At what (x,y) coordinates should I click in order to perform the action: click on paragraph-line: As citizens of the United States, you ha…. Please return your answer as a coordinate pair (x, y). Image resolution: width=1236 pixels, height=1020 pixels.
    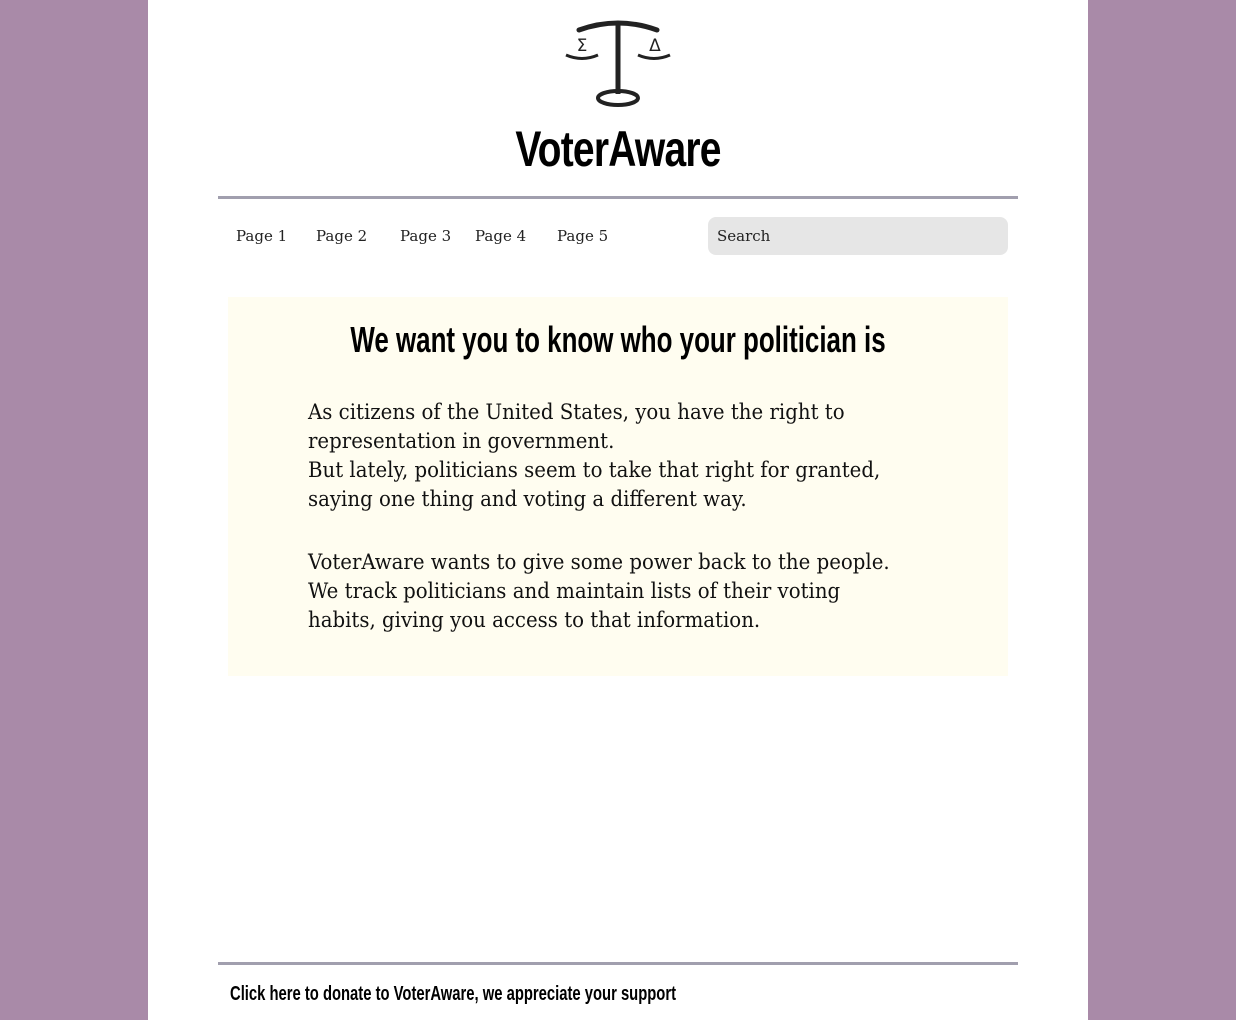
    Looking at the image, I should click on (576, 412).